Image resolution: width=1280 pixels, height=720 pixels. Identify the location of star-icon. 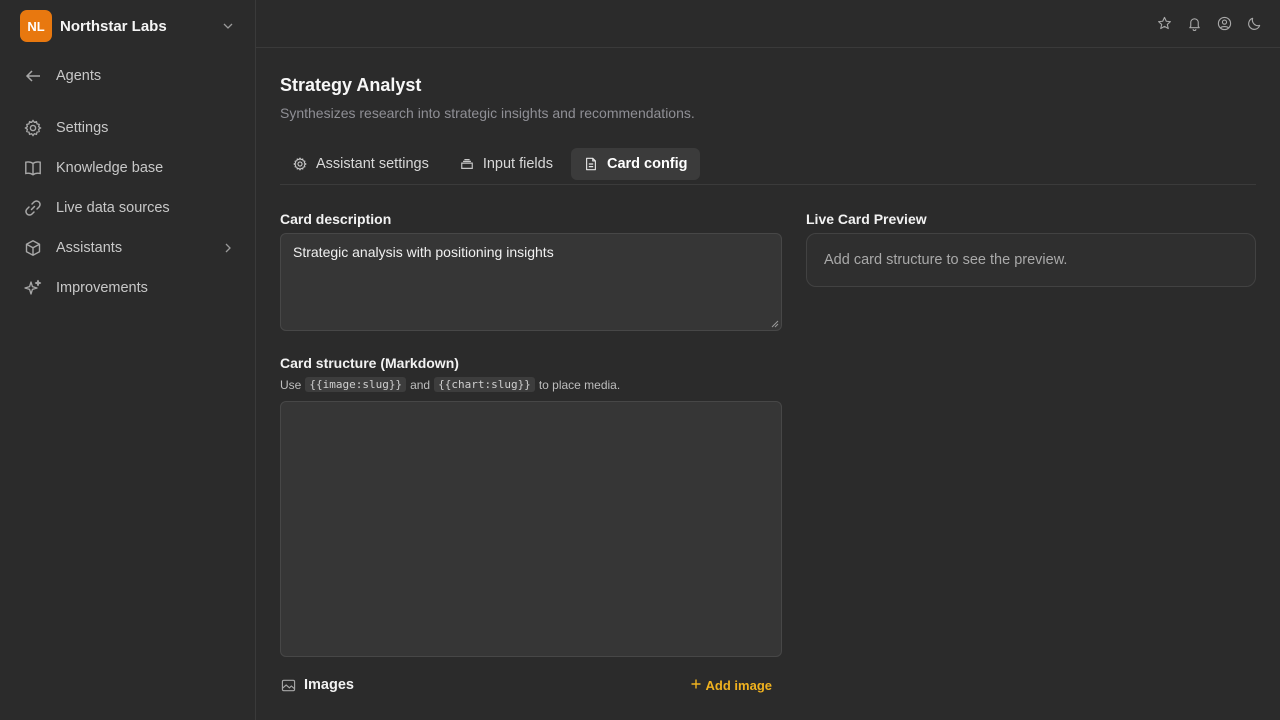
(1164, 23).